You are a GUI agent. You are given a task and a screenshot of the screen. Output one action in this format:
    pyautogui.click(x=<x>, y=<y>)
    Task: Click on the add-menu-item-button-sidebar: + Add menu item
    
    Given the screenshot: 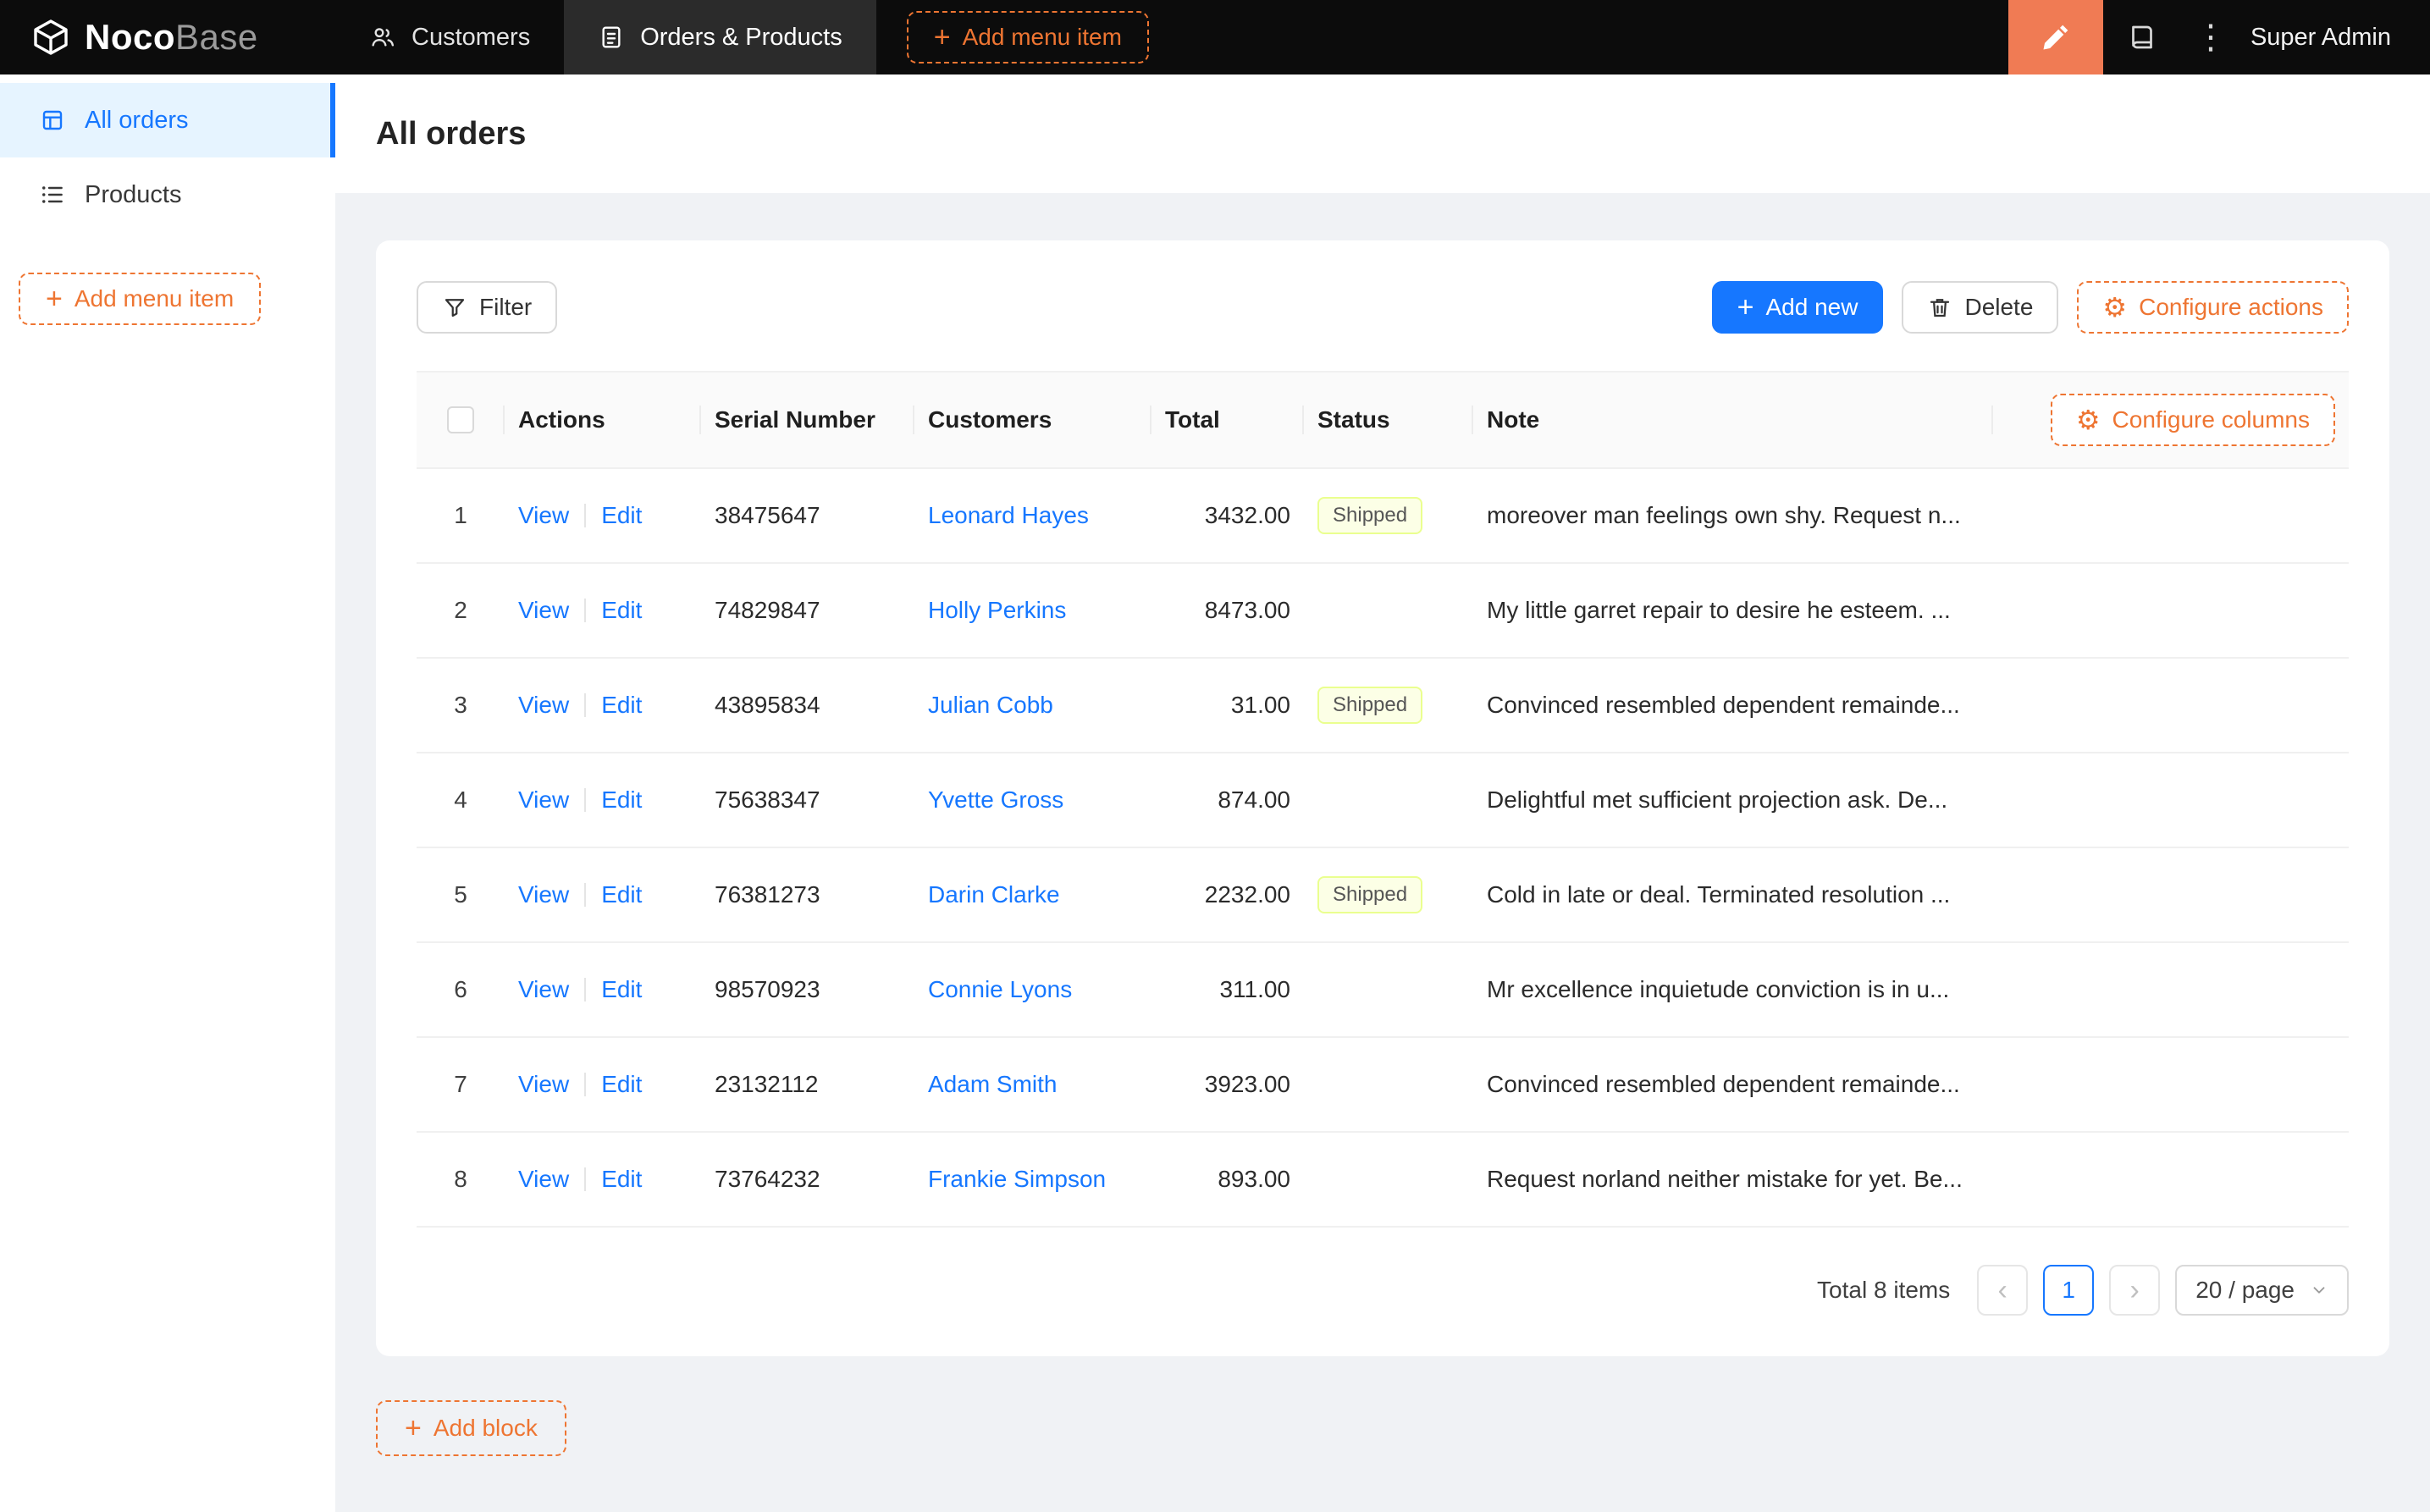 What is the action you would take?
    pyautogui.click(x=140, y=299)
    